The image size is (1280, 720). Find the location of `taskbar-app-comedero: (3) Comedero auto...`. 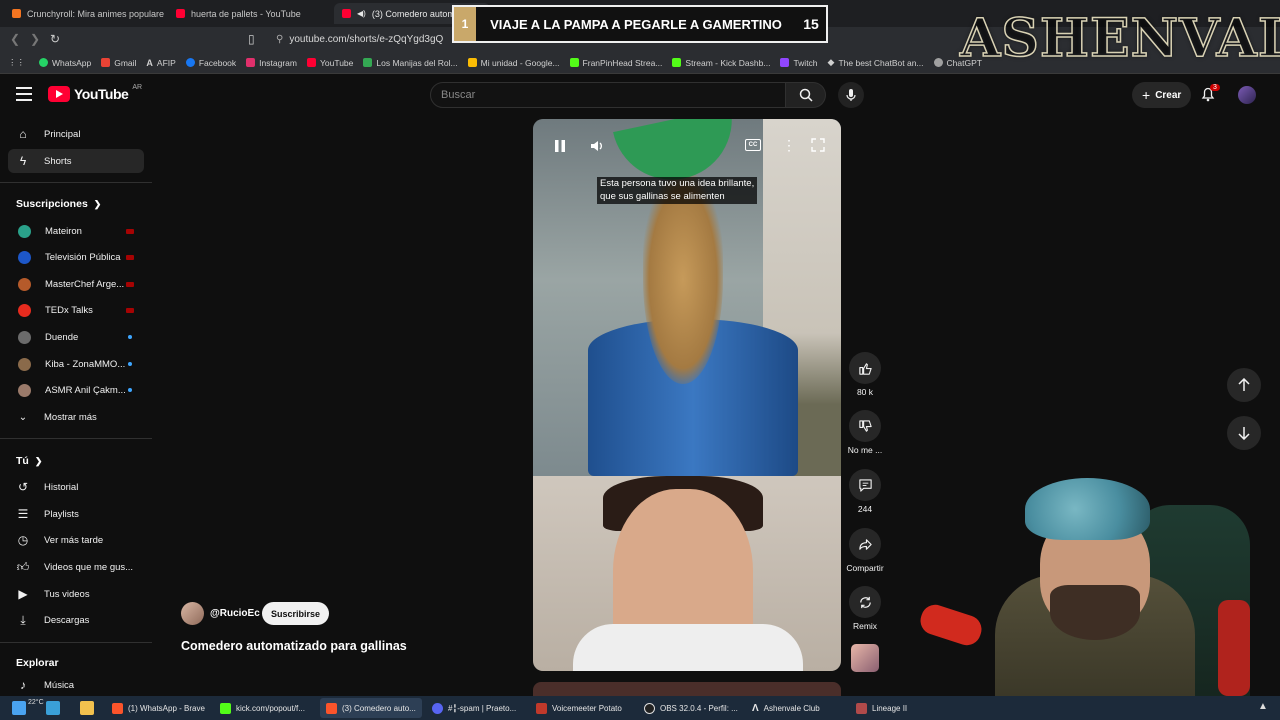

taskbar-app-comedero: (3) Comedero auto... is located at coordinates (371, 708).